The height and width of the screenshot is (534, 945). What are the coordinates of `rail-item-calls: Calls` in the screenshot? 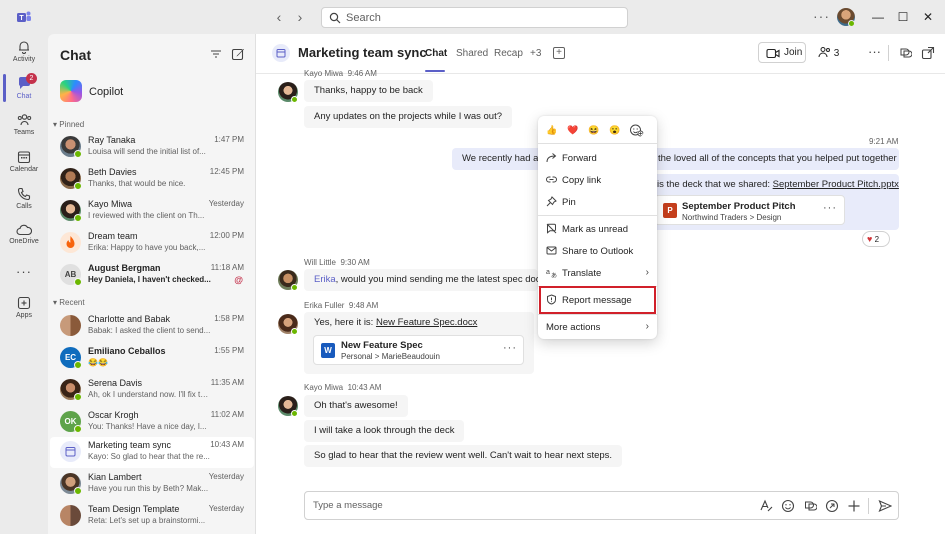 It's located at (24, 205).